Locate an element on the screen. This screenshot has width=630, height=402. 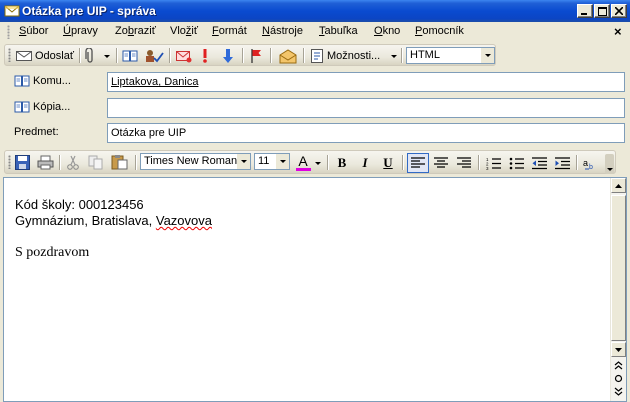
numbered-list-icon: 123 is located at coordinates (493, 163).